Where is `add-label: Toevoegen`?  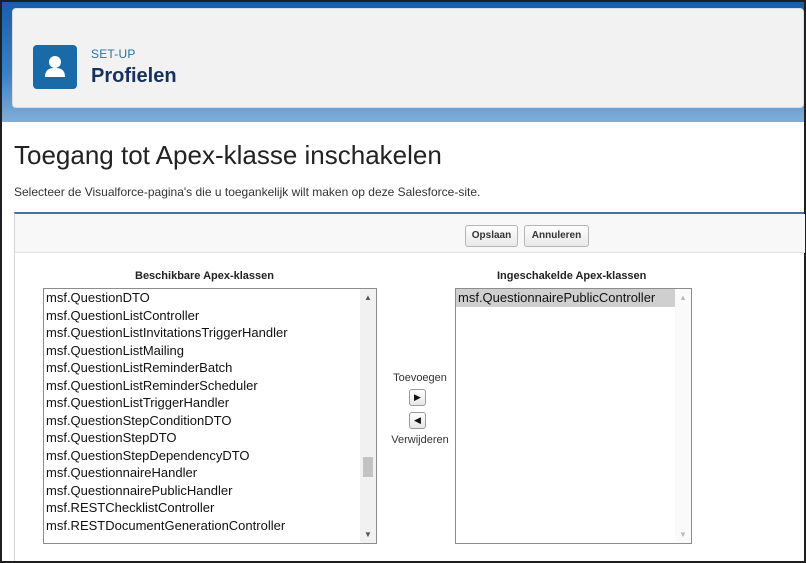 add-label: Toevoegen is located at coordinates (420, 378).